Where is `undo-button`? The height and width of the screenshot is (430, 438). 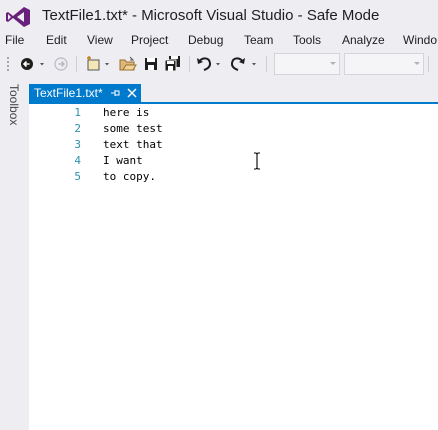
undo-button is located at coordinates (210, 64).